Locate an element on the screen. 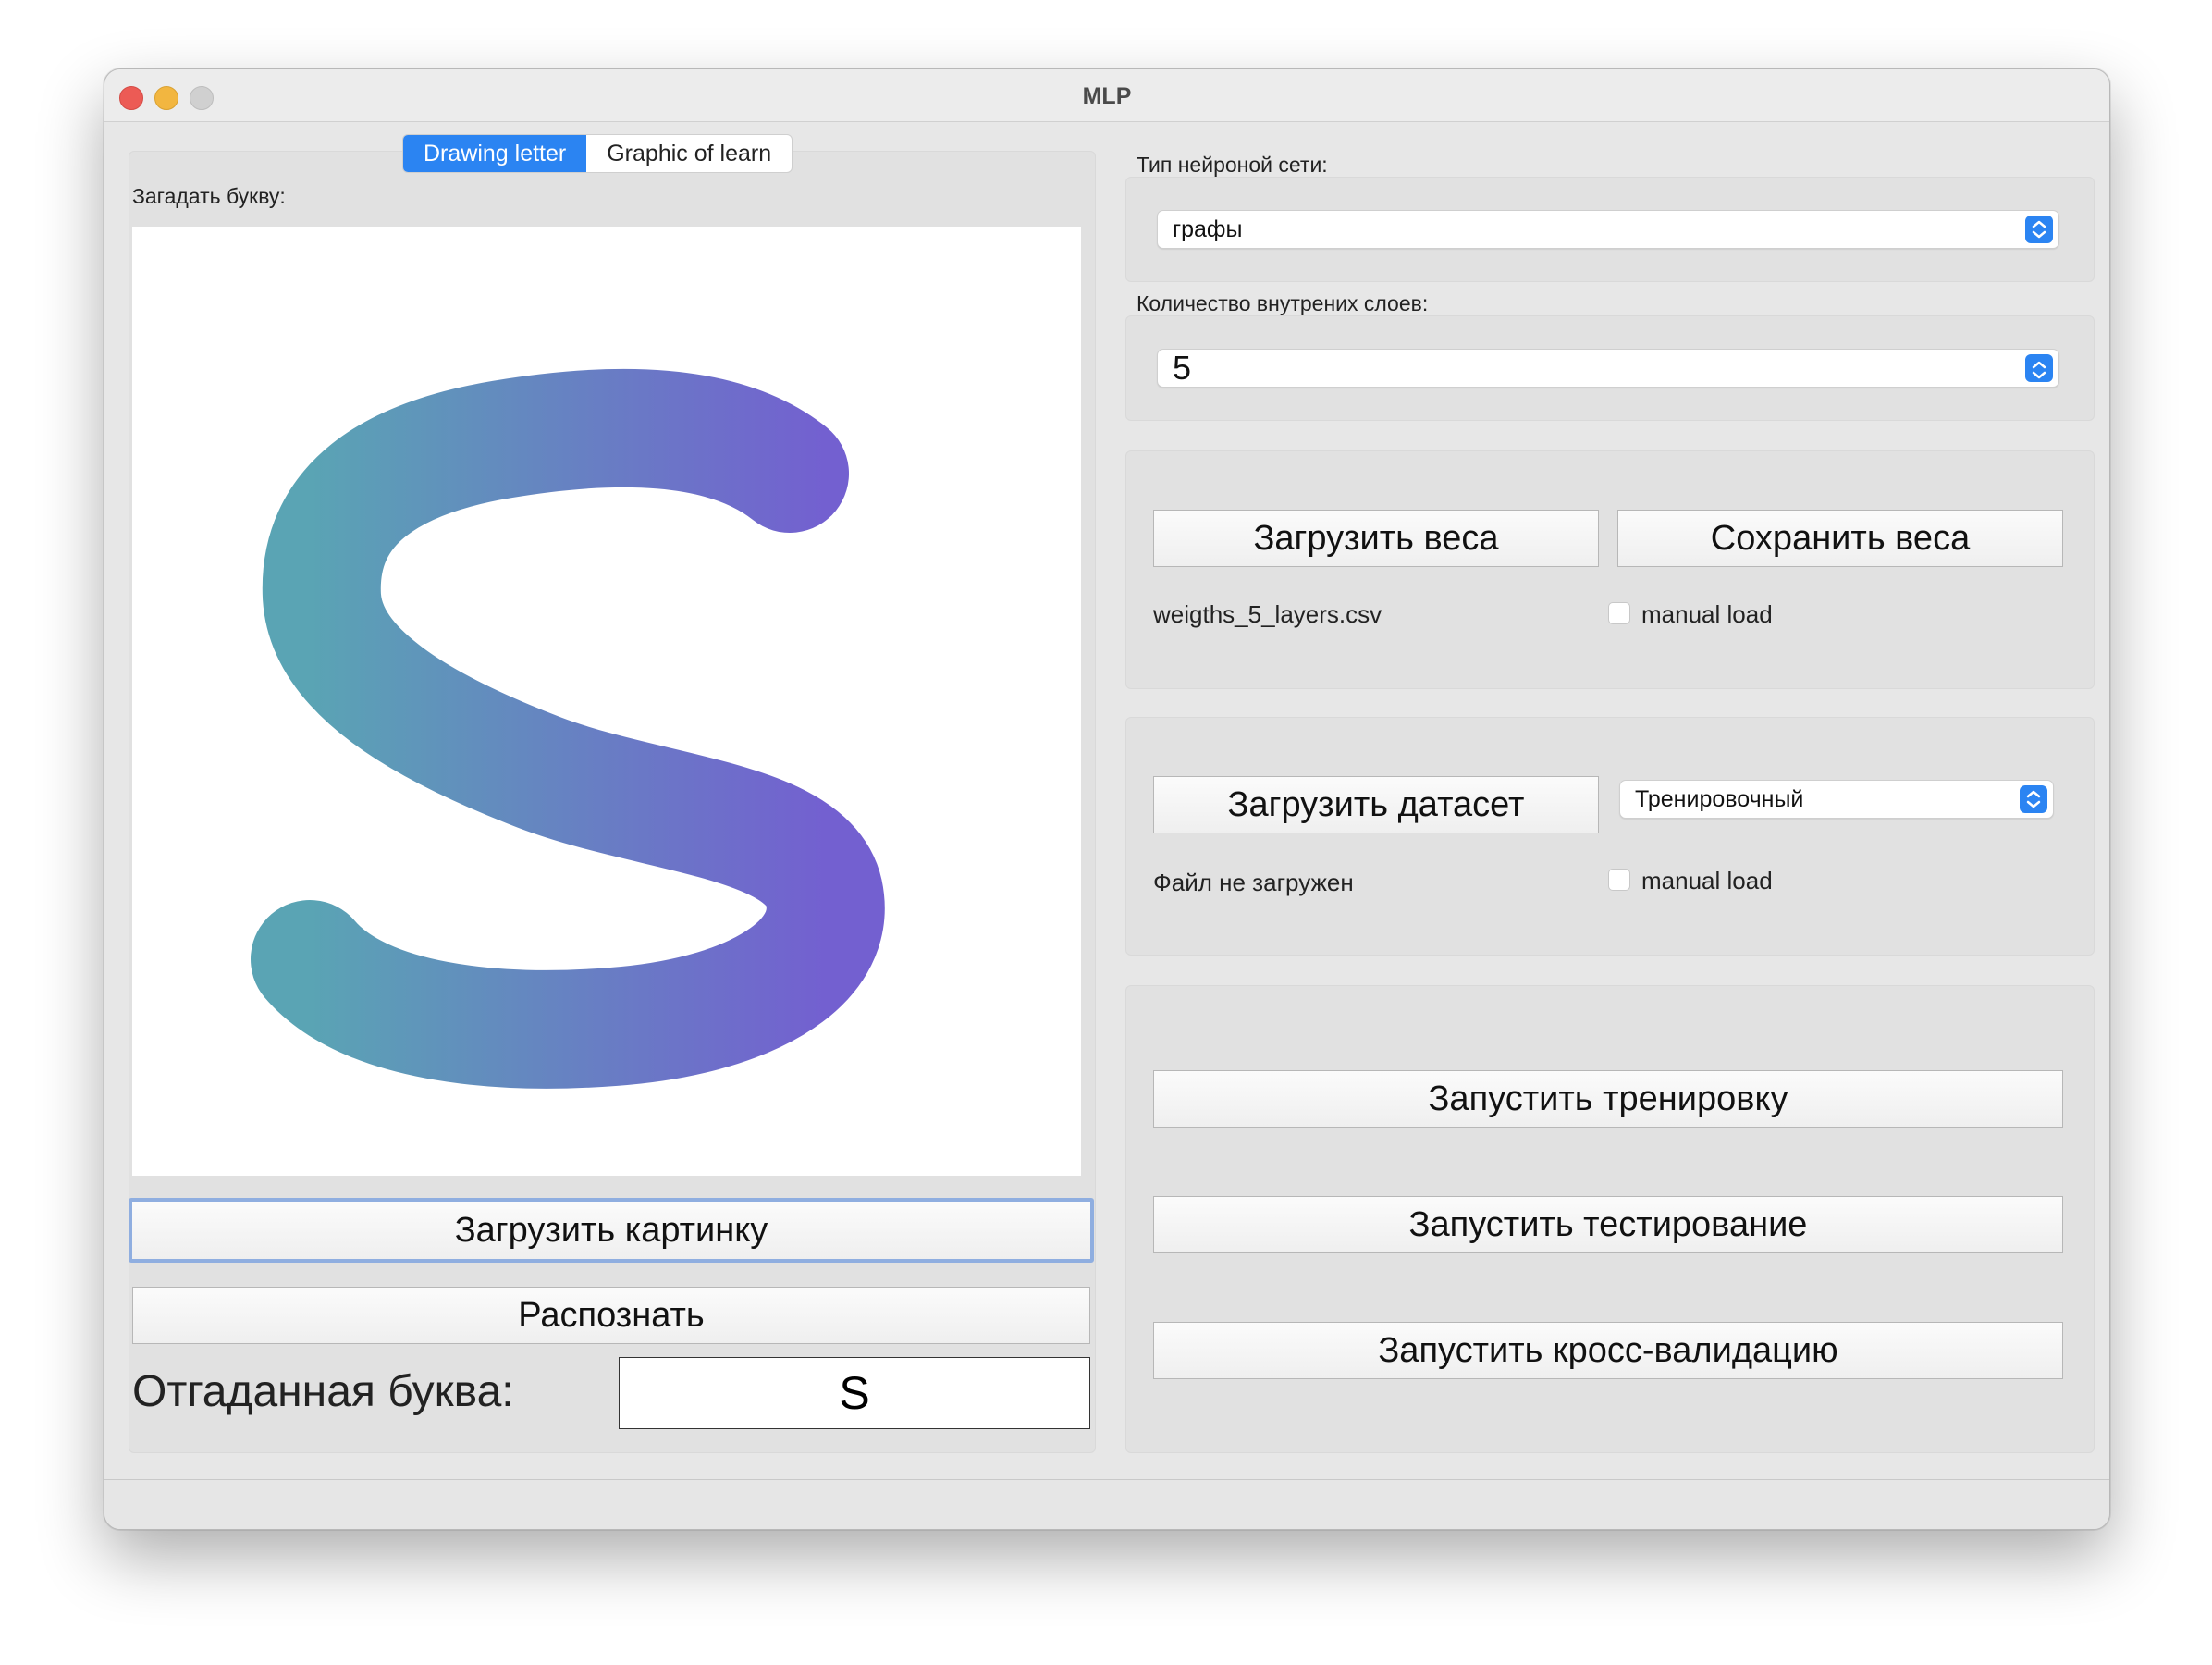 Image resolution: width=2212 pixels, height=1665 pixels. title-bar: MLP is located at coordinates (1107, 95).